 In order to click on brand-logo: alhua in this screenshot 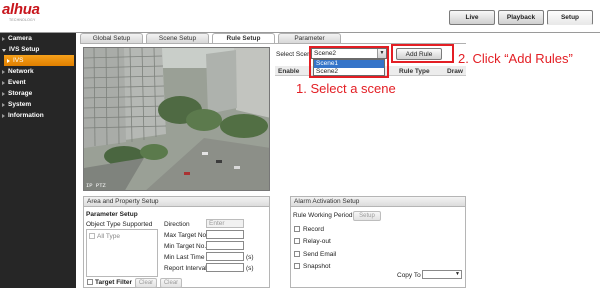, I will do `click(21, 9)`.